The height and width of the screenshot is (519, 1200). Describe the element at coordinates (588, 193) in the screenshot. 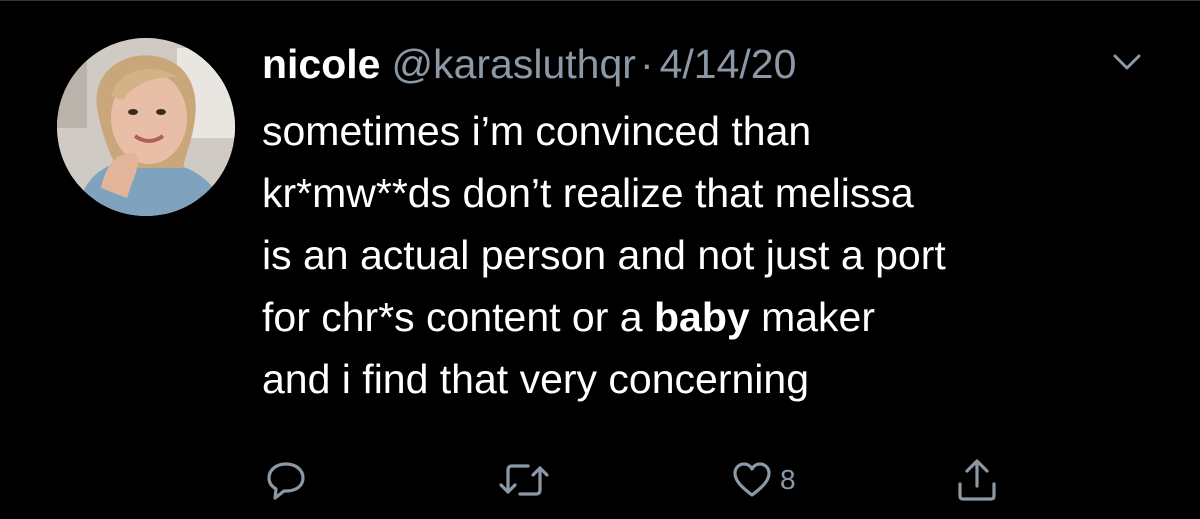

I see `tweet-text-line: kr*mw**ds don’t realize that melissa` at that location.